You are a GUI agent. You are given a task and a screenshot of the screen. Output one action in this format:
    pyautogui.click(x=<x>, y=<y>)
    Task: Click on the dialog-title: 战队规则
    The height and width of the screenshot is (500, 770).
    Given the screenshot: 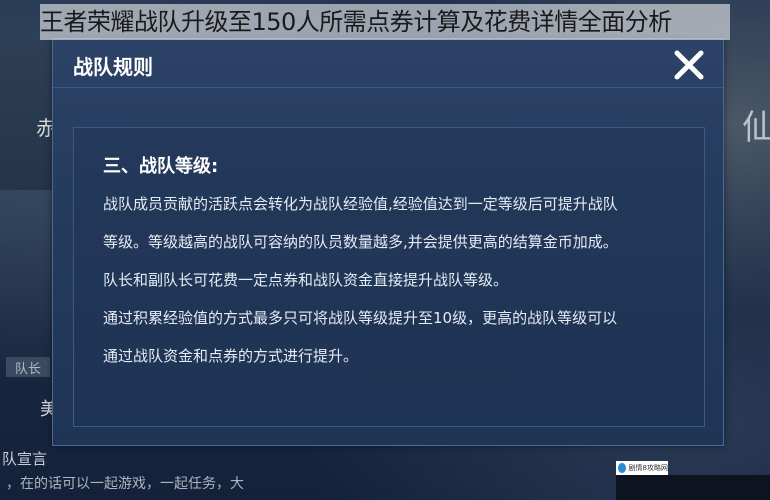 What is the action you would take?
    pyautogui.click(x=113, y=67)
    